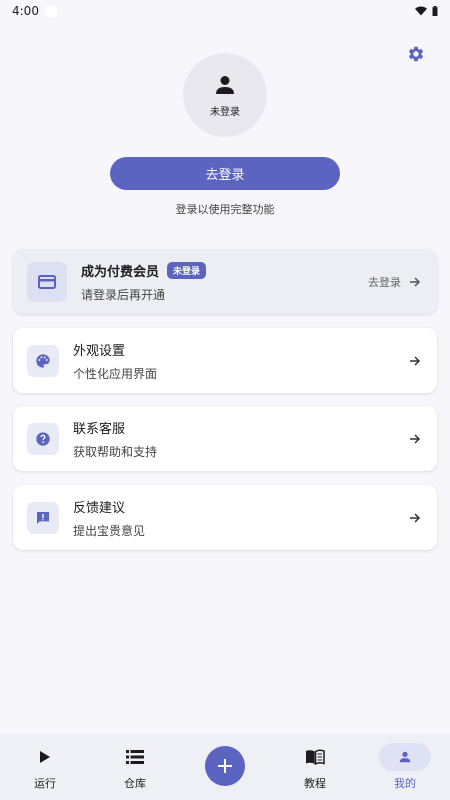 The image size is (450, 800). I want to click on book-icon, so click(315, 757).